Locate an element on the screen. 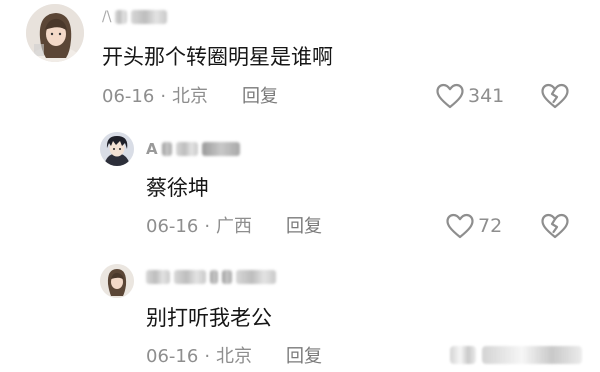 This screenshot has width=600, height=372. comment-location: 广西 is located at coordinates (234, 226).